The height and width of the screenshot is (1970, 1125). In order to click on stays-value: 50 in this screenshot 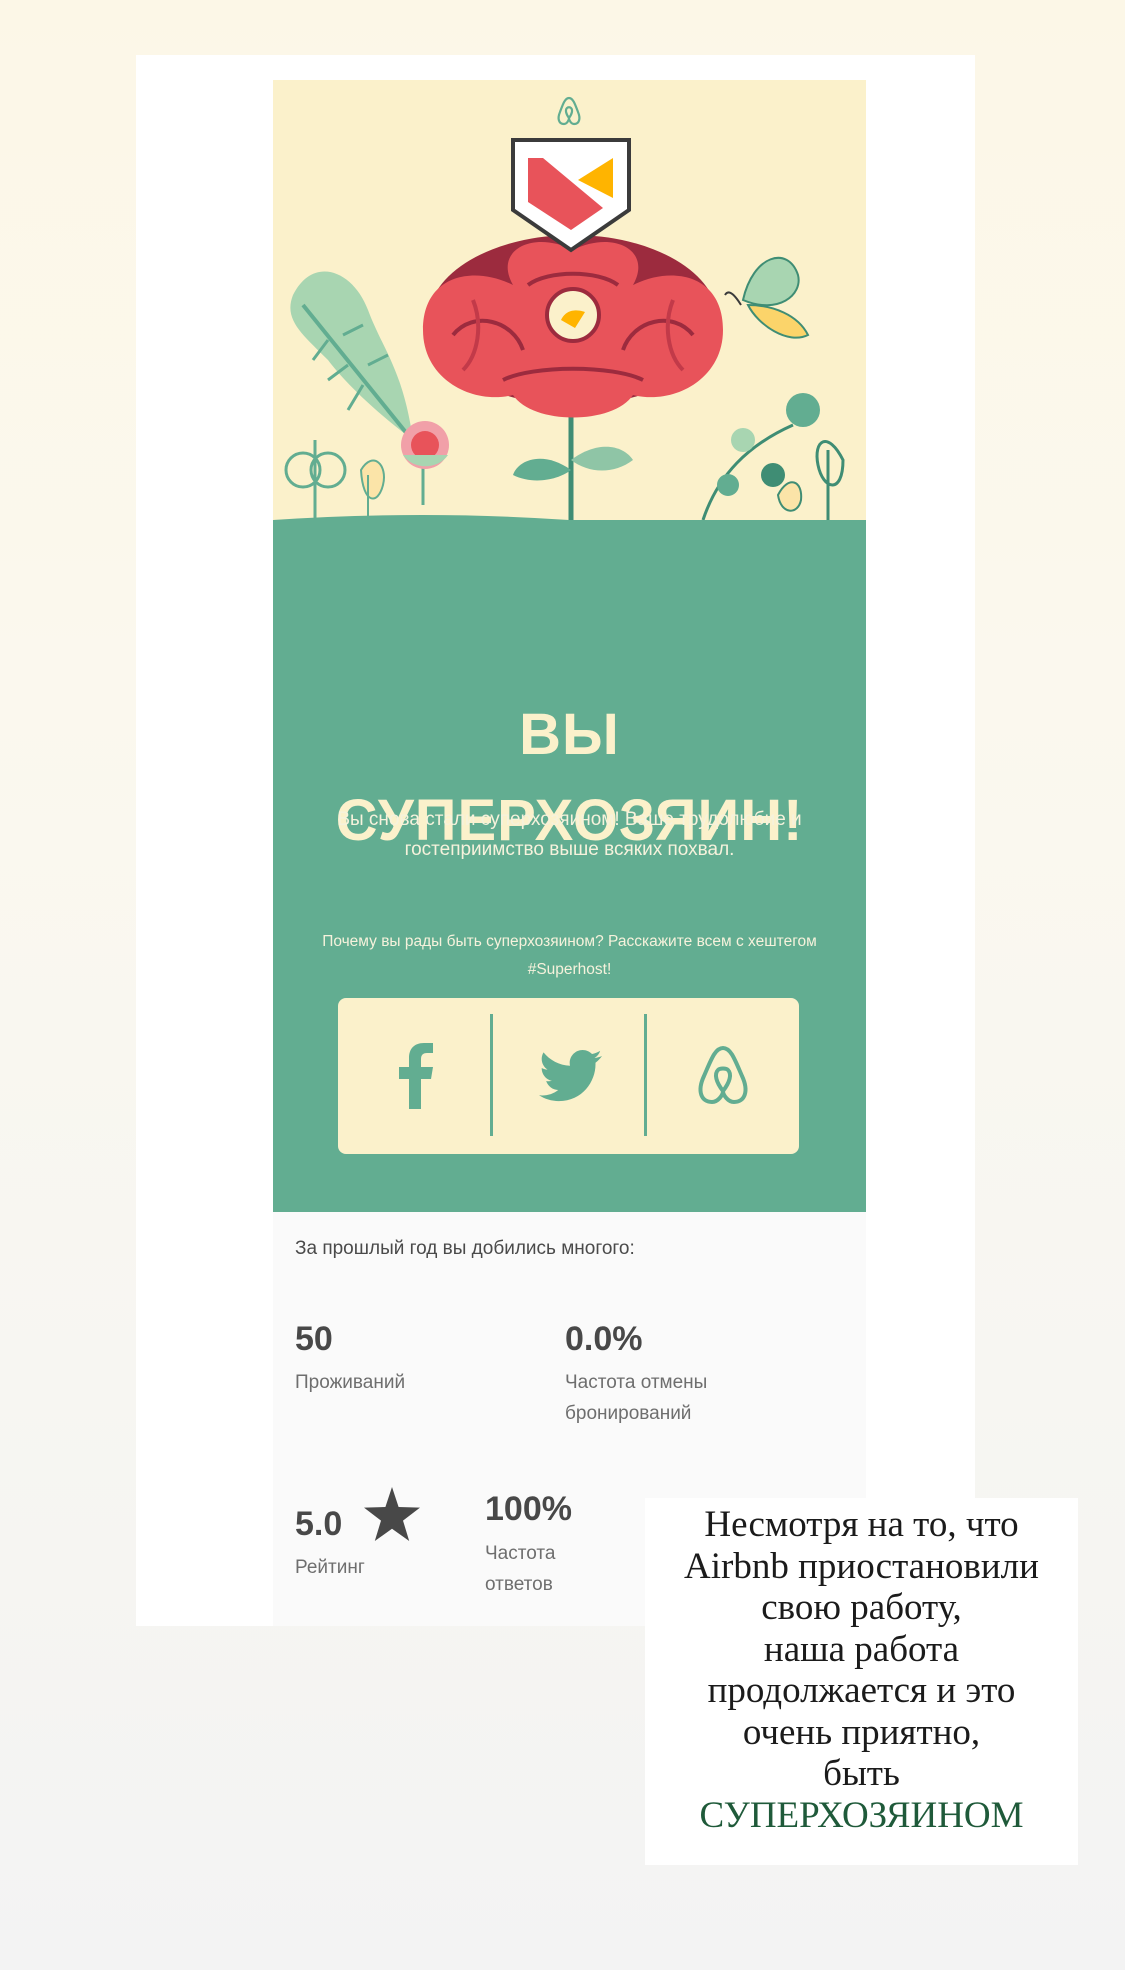, I will do `click(314, 1339)`.